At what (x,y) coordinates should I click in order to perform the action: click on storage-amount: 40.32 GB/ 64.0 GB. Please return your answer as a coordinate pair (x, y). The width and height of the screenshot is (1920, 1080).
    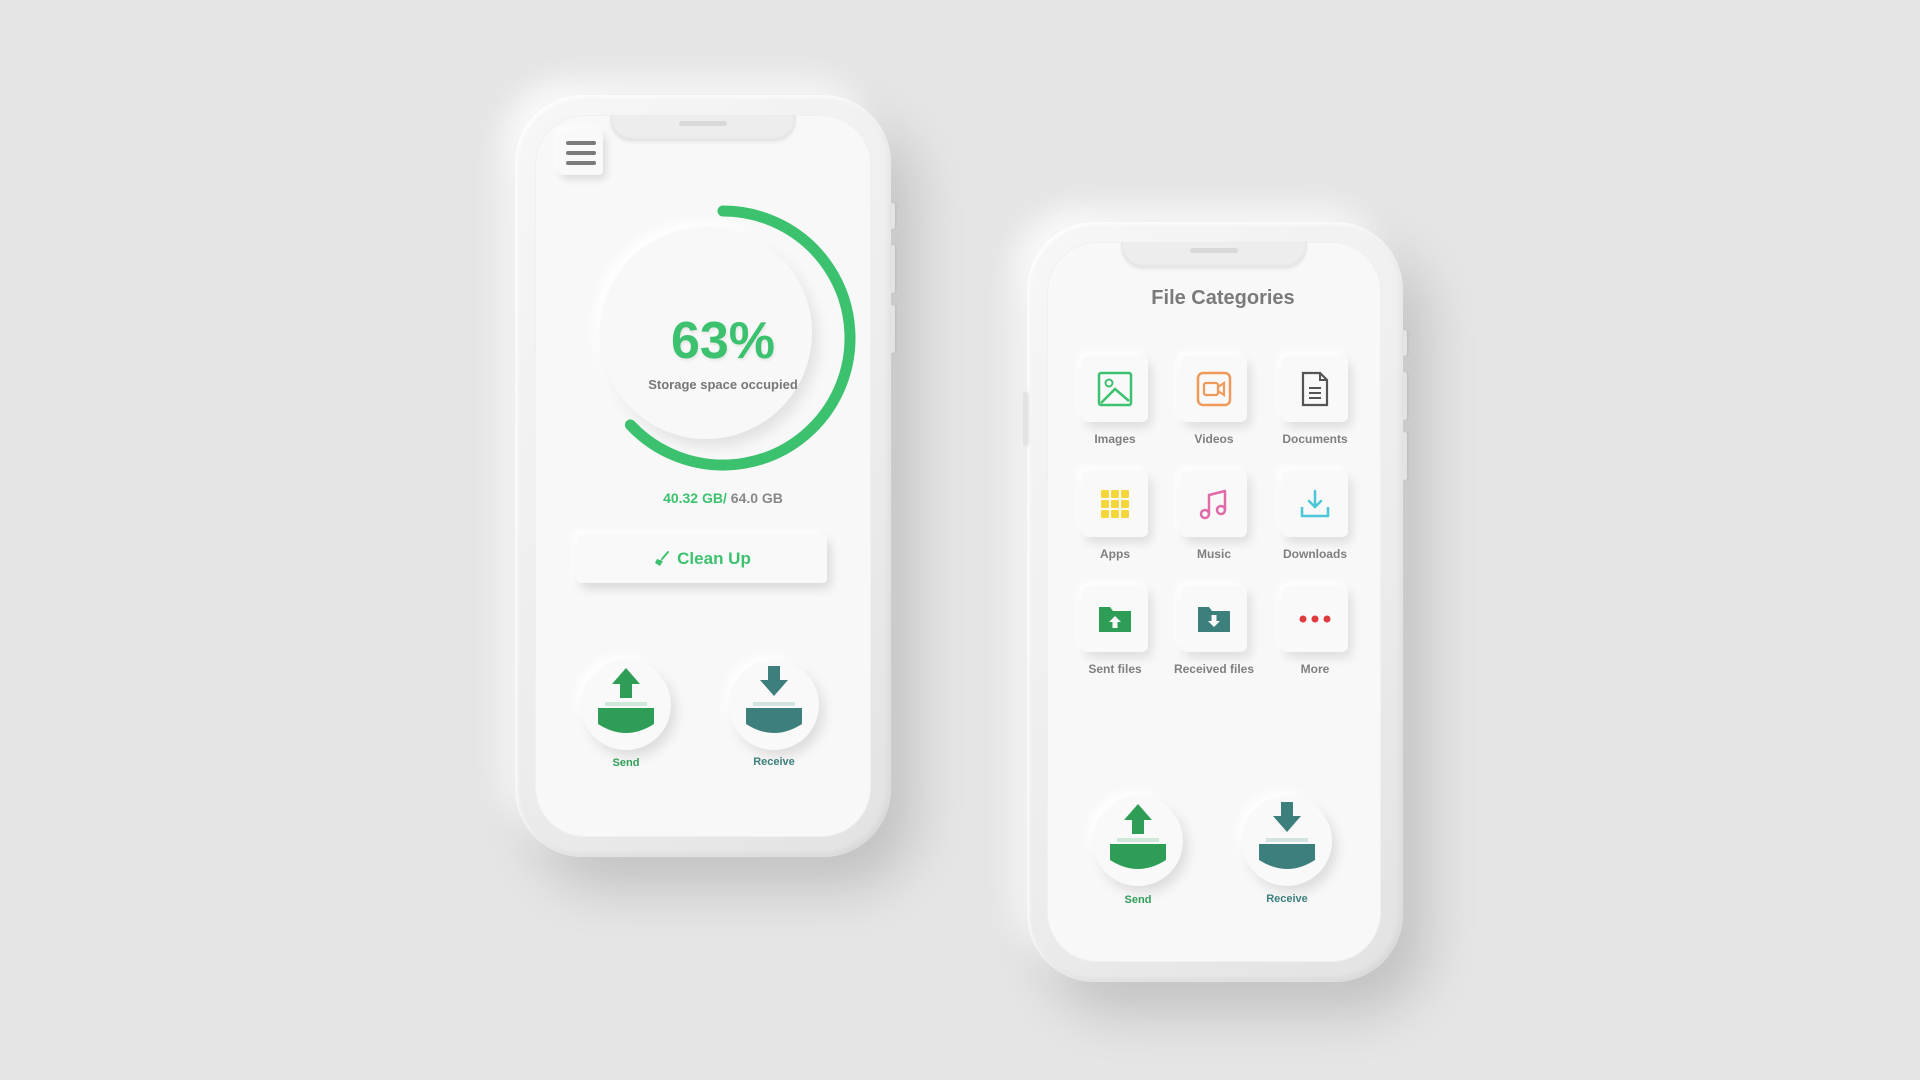
    Looking at the image, I should click on (703, 498).